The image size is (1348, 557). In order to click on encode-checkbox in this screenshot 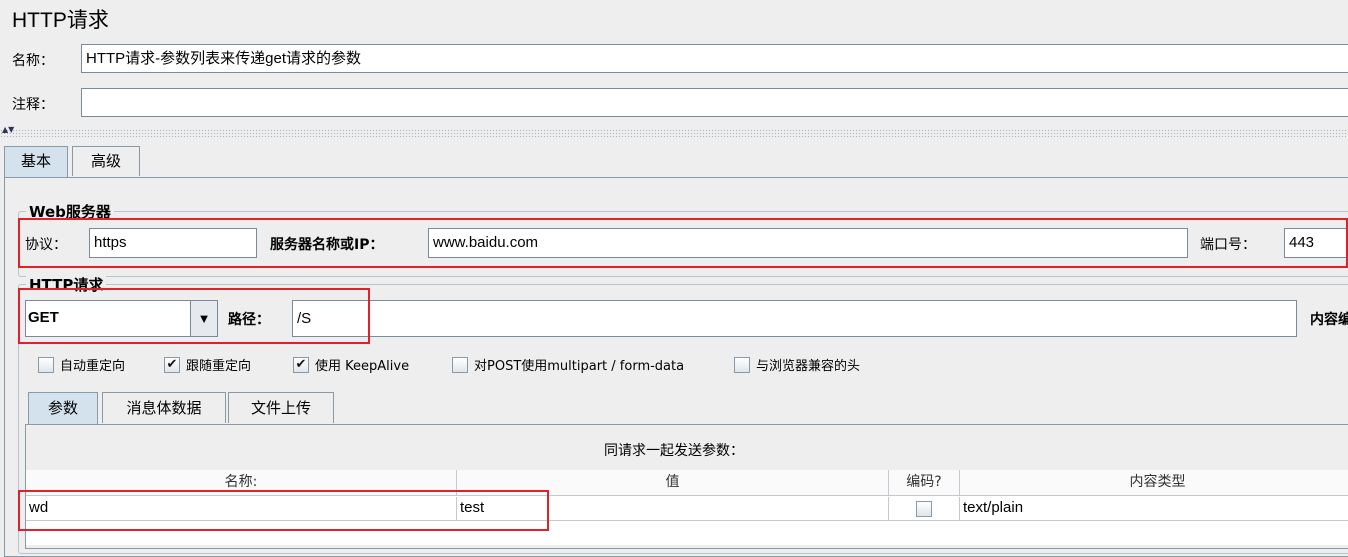, I will do `click(924, 509)`.